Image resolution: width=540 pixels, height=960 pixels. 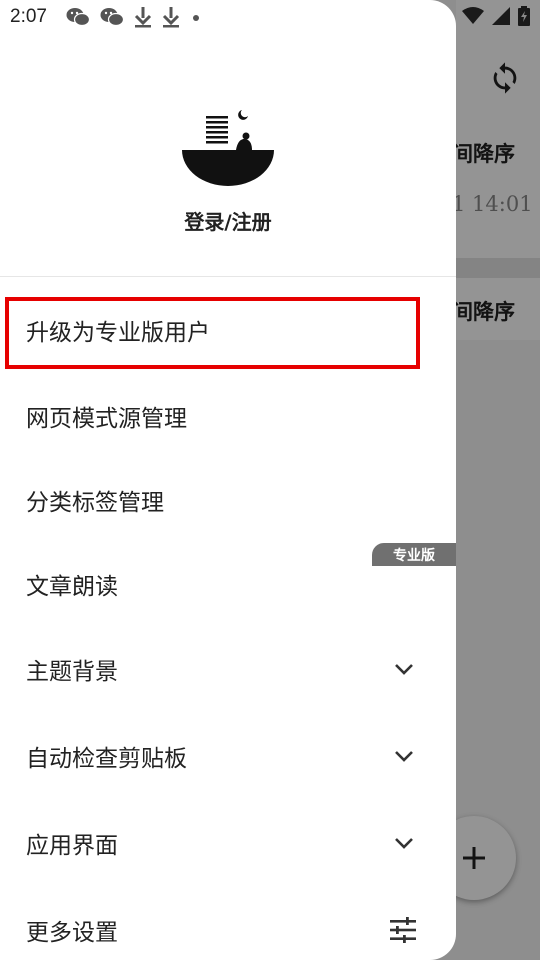 I want to click on app-logo, so click(x=228, y=148).